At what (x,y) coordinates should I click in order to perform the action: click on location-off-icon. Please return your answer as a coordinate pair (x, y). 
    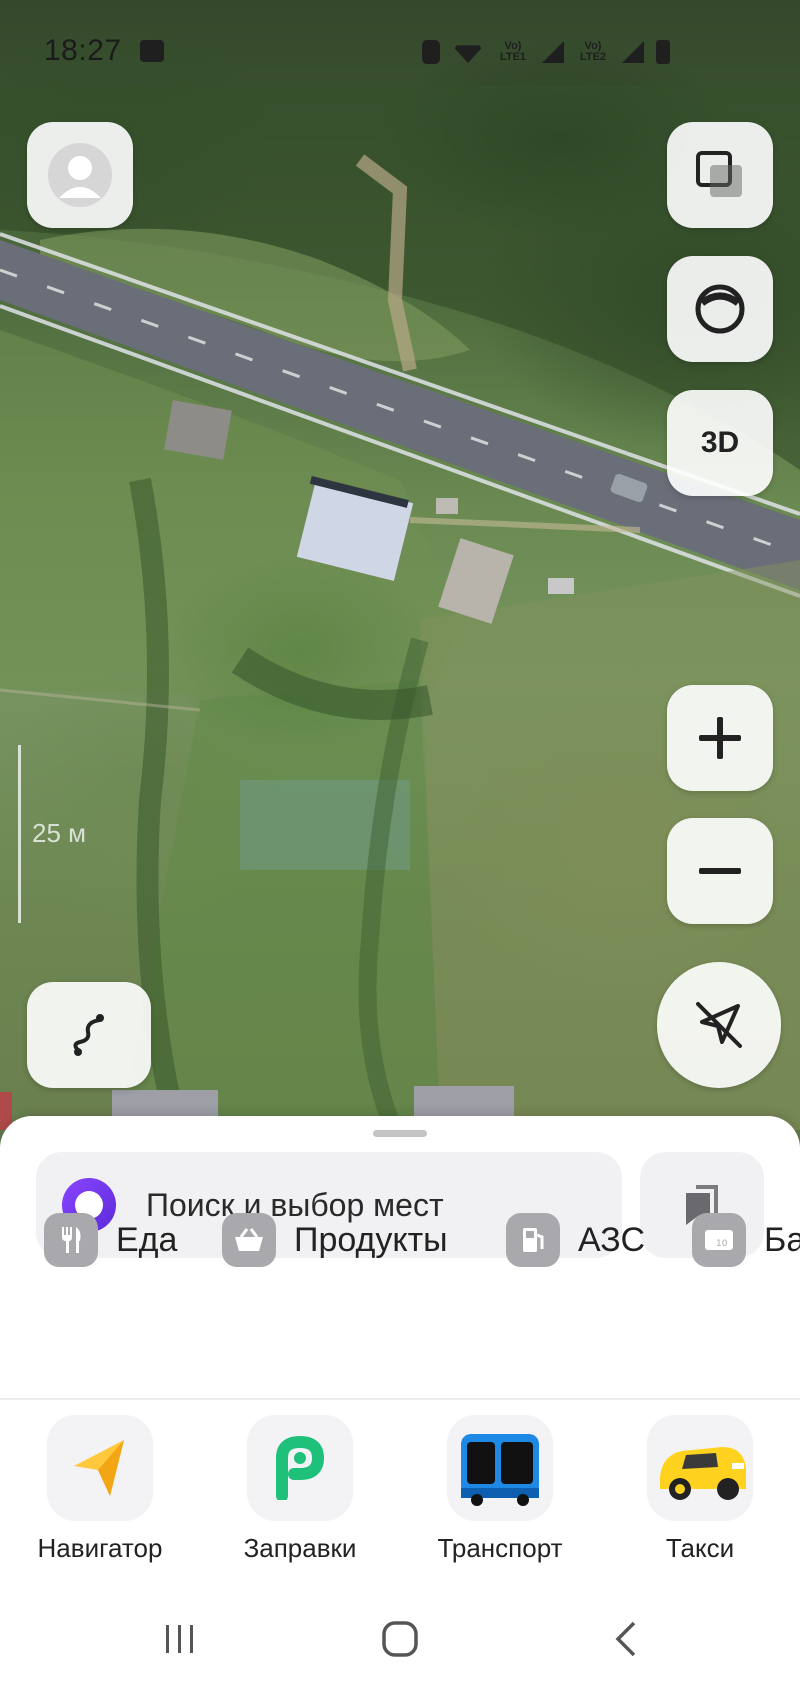
    Looking at the image, I should click on (719, 1025).